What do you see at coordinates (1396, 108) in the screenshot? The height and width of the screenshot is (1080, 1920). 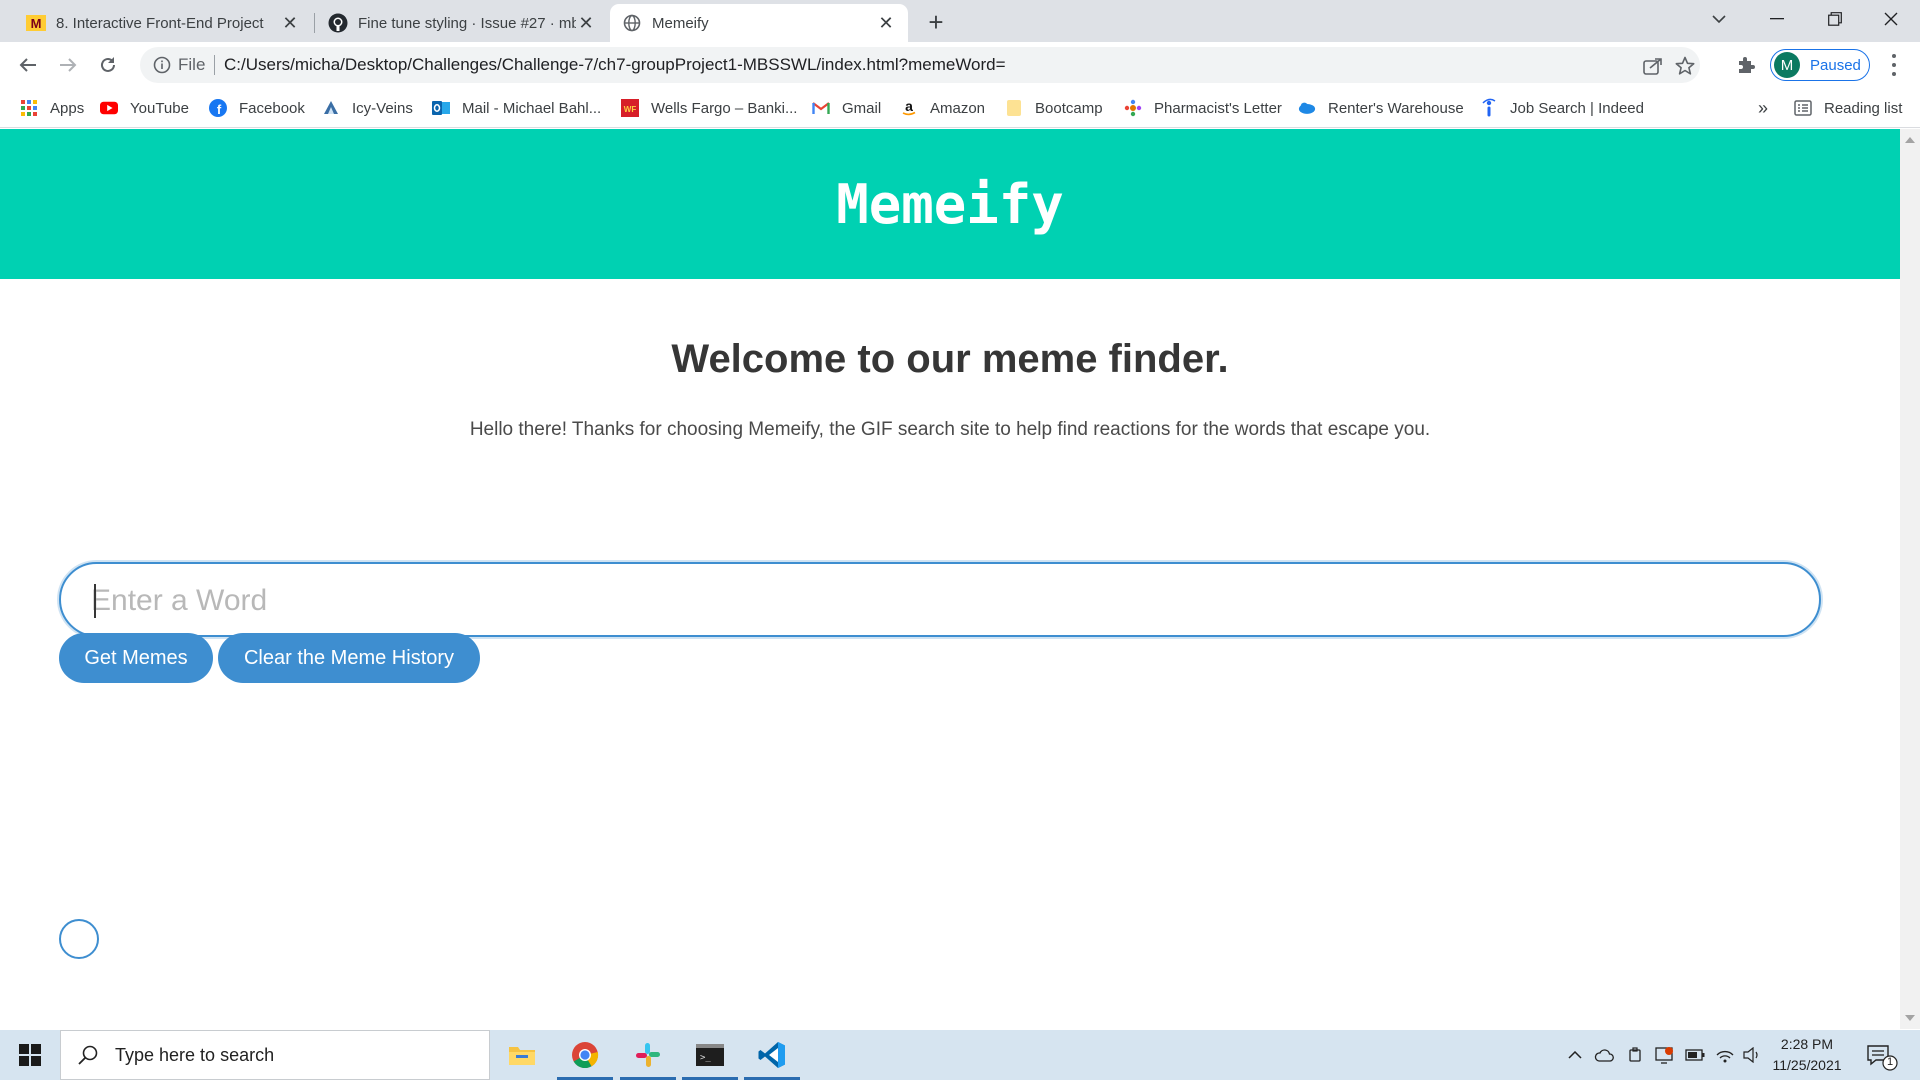 I see `bookmark-label: Renter's Warehouse` at bounding box center [1396, 108].